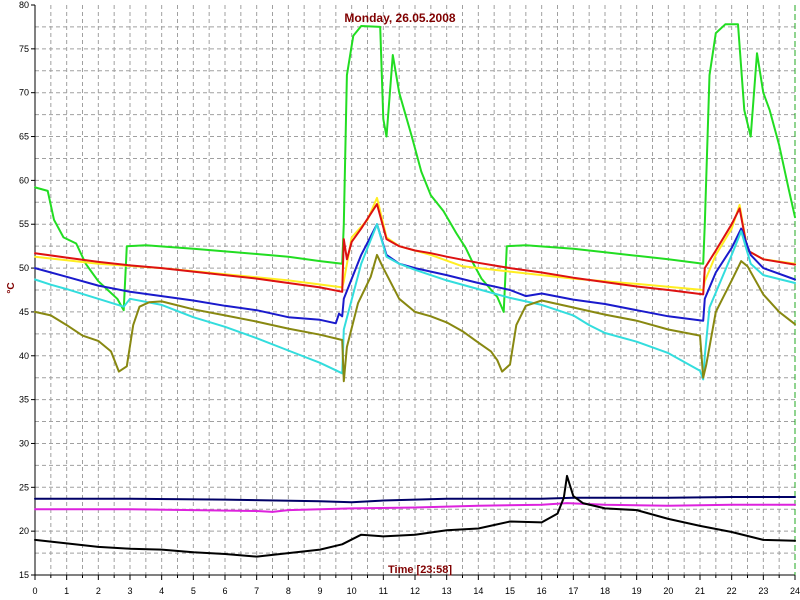 The image size is (800, 600). Describe the element at coordinates (24, 312) in the screenshot. I see `y-tick-label: 45` at that location.